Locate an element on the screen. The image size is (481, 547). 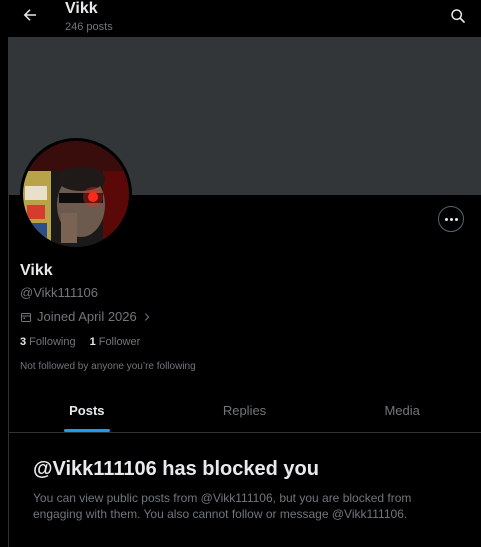
arrow-left-icon is located at coordinates (29, 15).